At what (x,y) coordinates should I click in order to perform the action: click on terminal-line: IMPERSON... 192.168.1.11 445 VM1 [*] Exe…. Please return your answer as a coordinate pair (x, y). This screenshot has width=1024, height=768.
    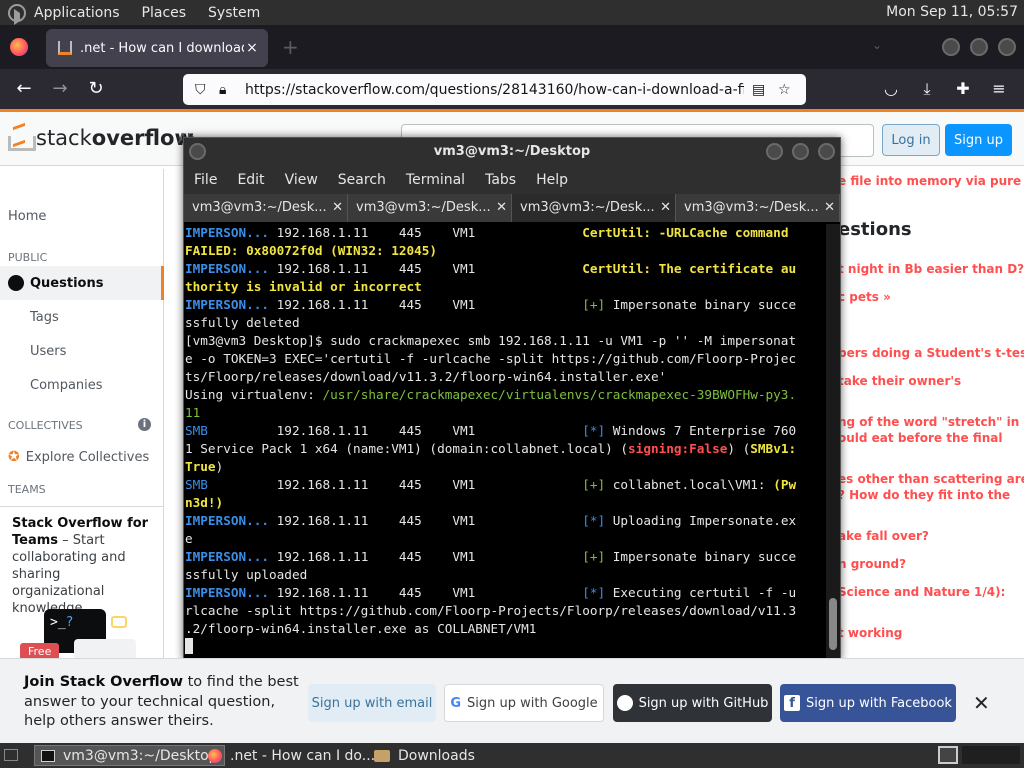
    Looking at the image, I should click on (506, 593).